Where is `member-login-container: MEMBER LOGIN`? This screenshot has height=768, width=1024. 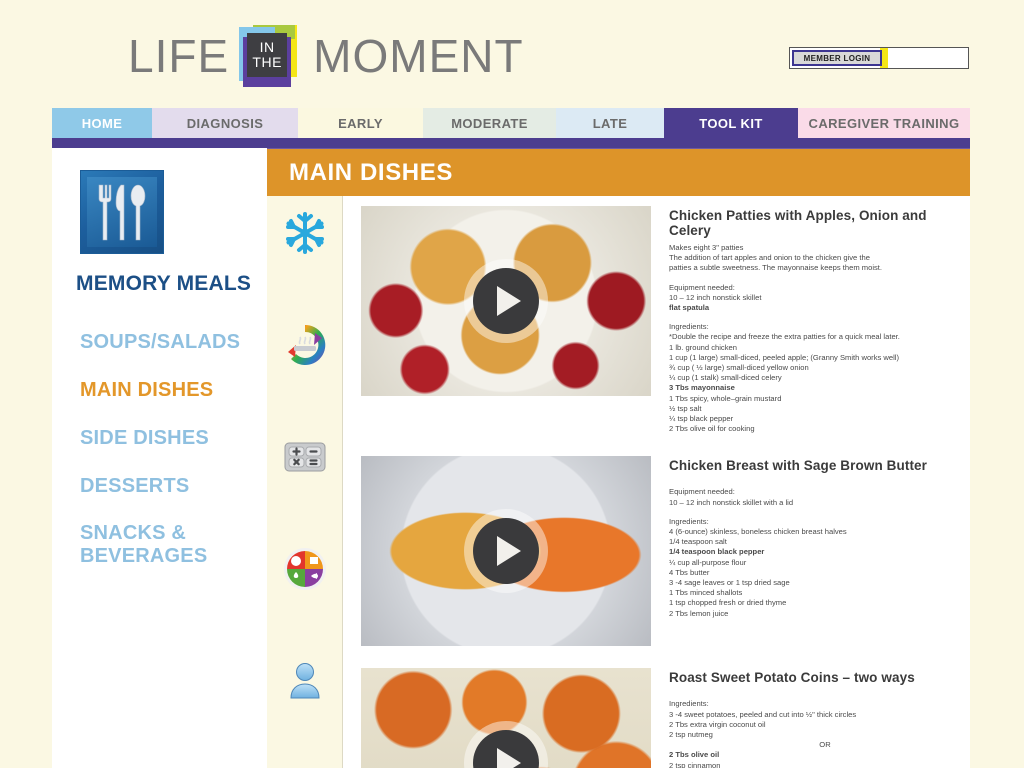 member-login-container: MEMBER LOGIN is located at coordinates (879, 58).